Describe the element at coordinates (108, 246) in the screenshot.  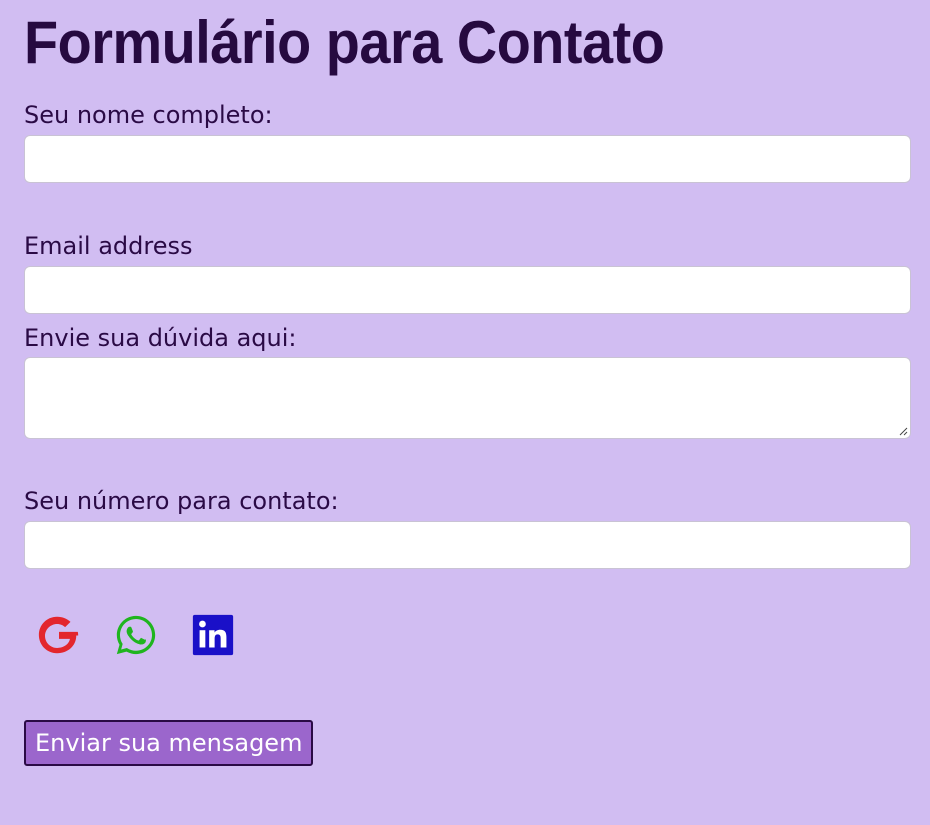
I see `email-label: Email address` at that location.